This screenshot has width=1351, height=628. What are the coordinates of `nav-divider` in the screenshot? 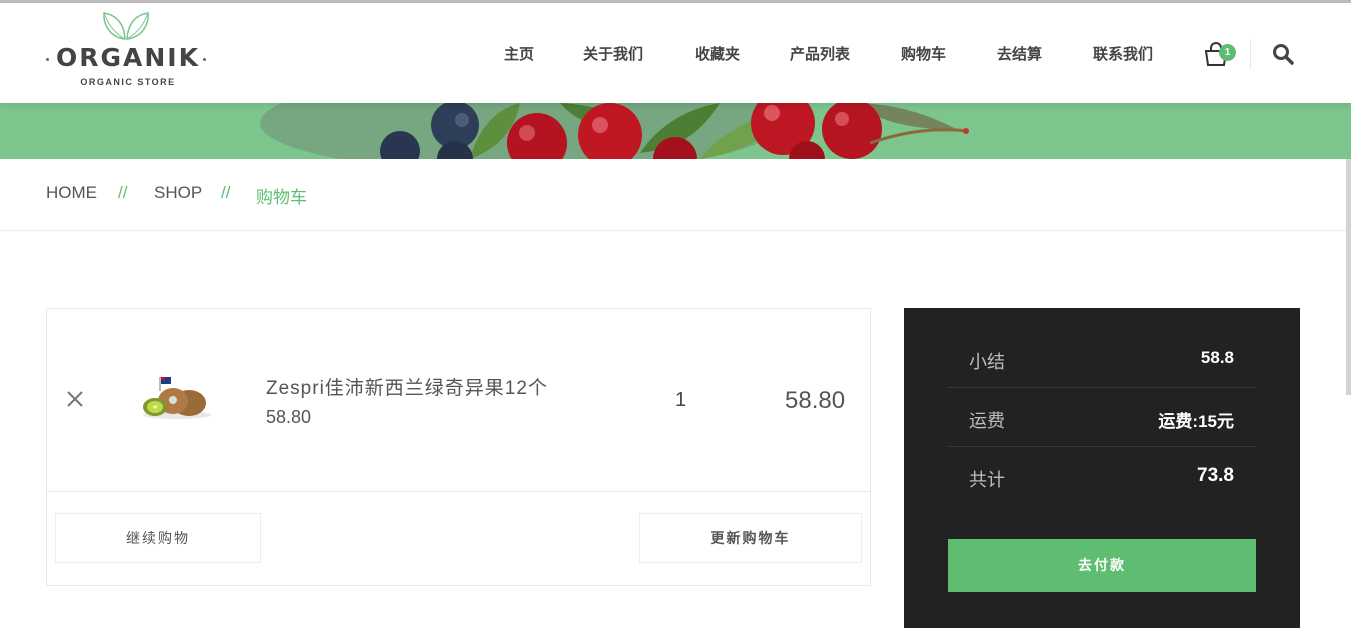 It's located at (1250, 54).